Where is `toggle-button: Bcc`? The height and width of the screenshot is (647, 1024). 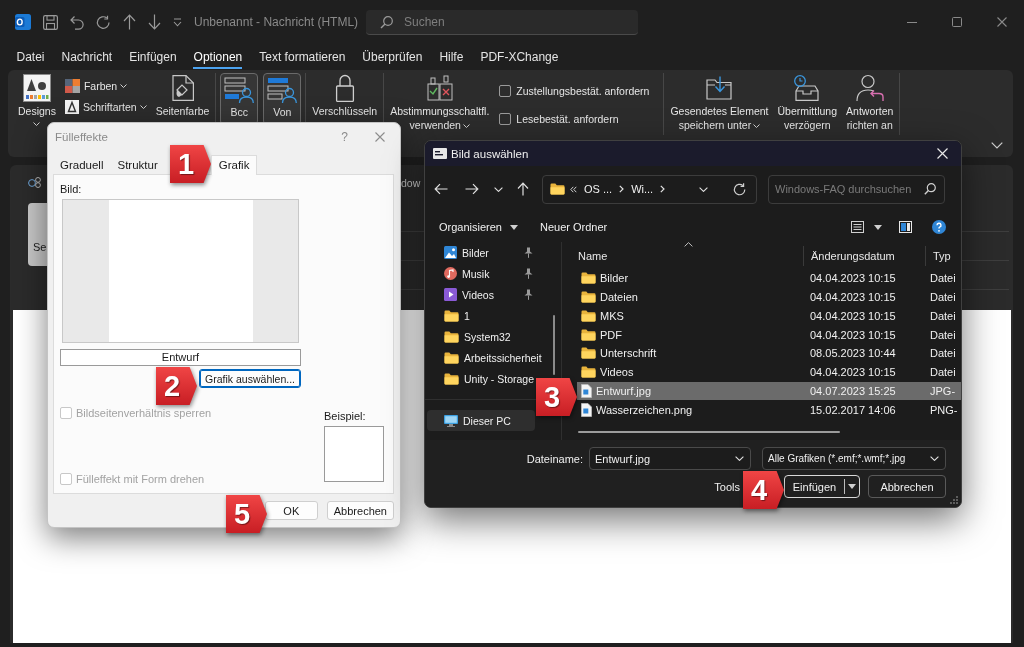
toggle-button: Bcc is located at coordinates (239, 99).